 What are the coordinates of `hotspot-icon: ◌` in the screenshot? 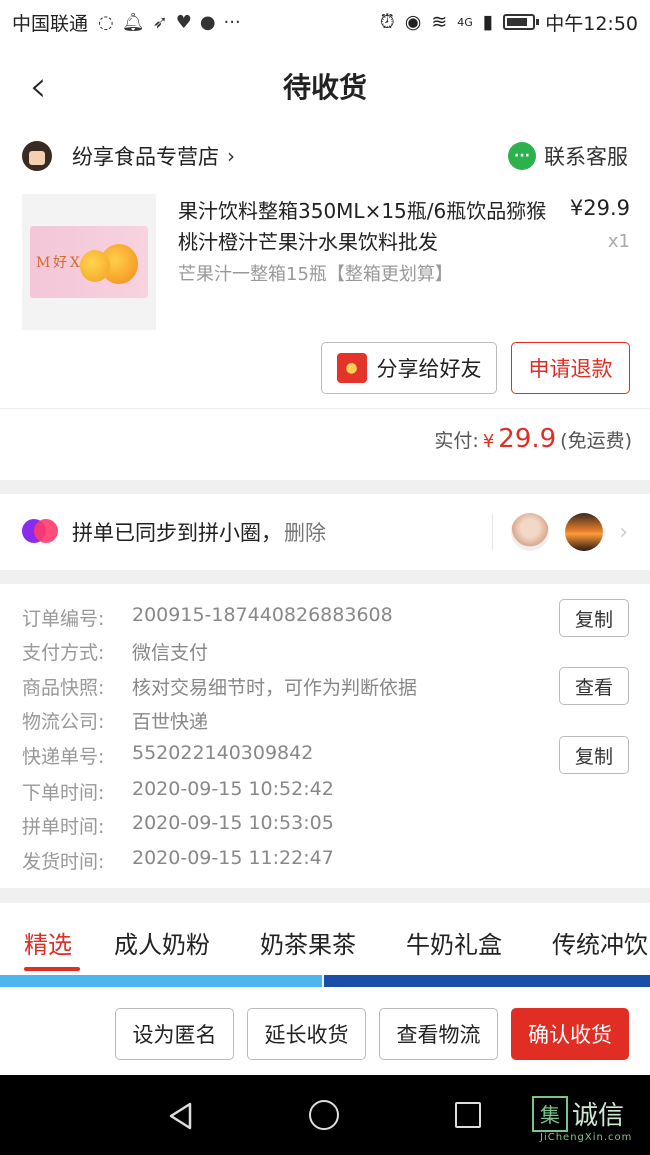 It's located at (106, 22).